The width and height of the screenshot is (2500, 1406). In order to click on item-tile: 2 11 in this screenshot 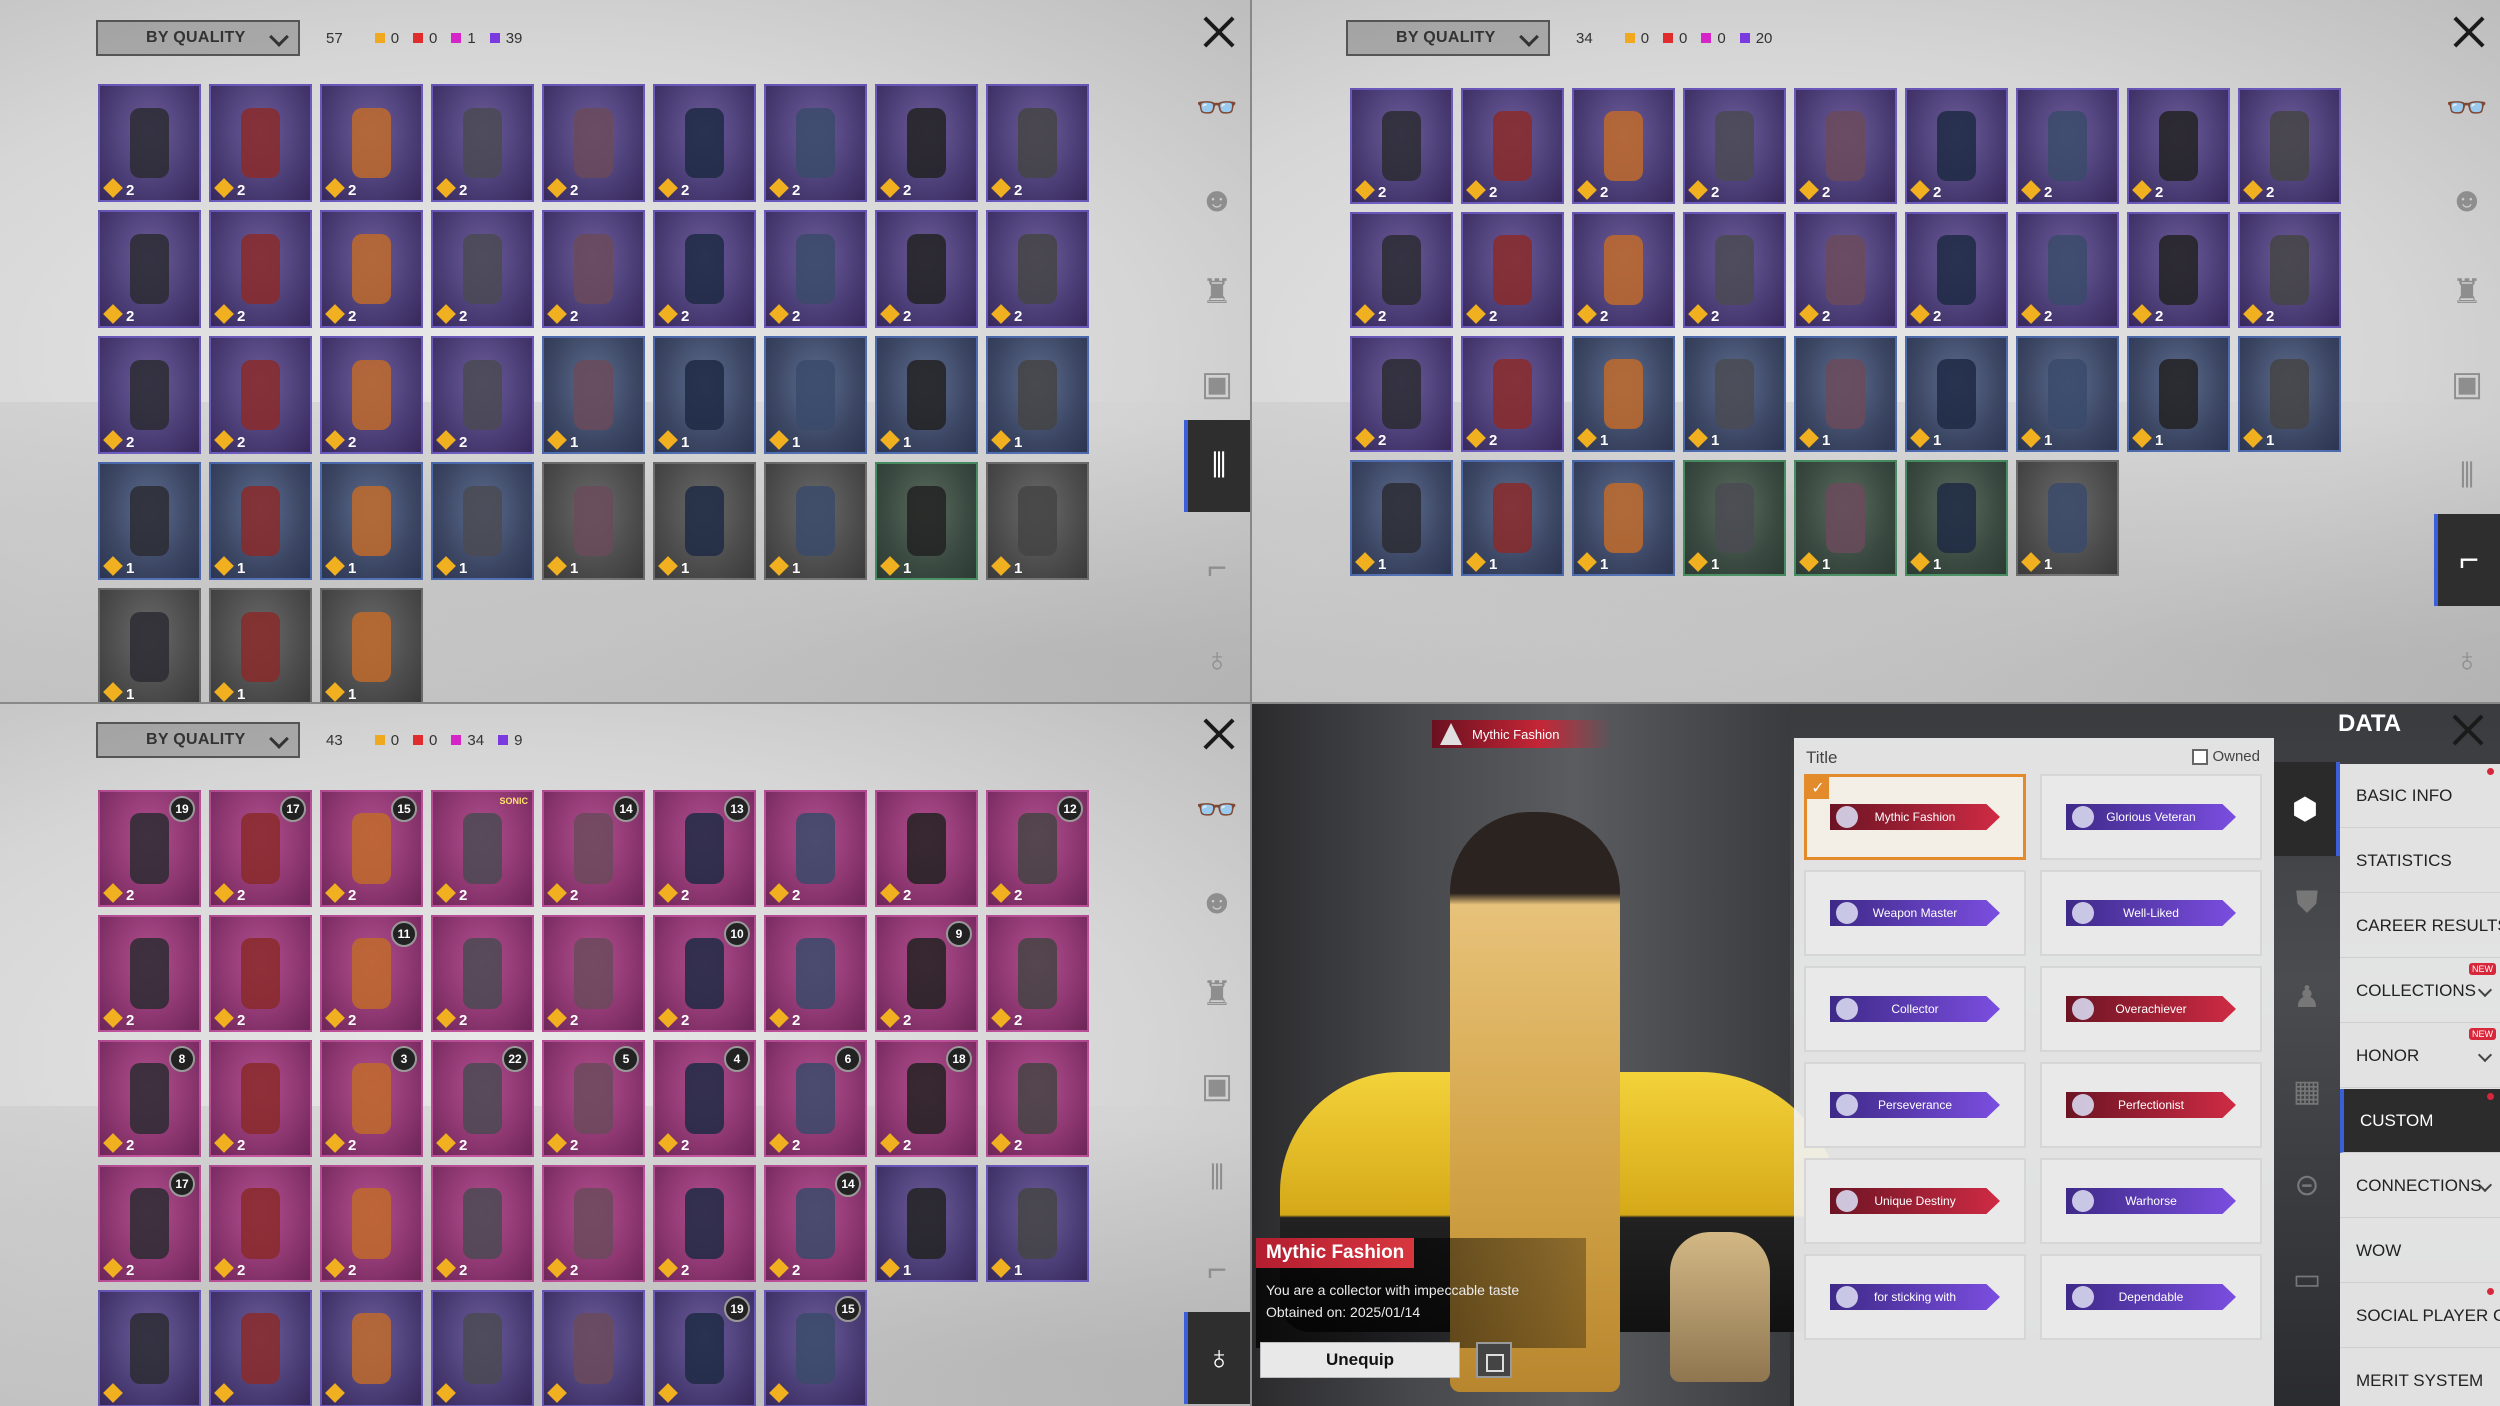, I will do `click(371, 973)`.